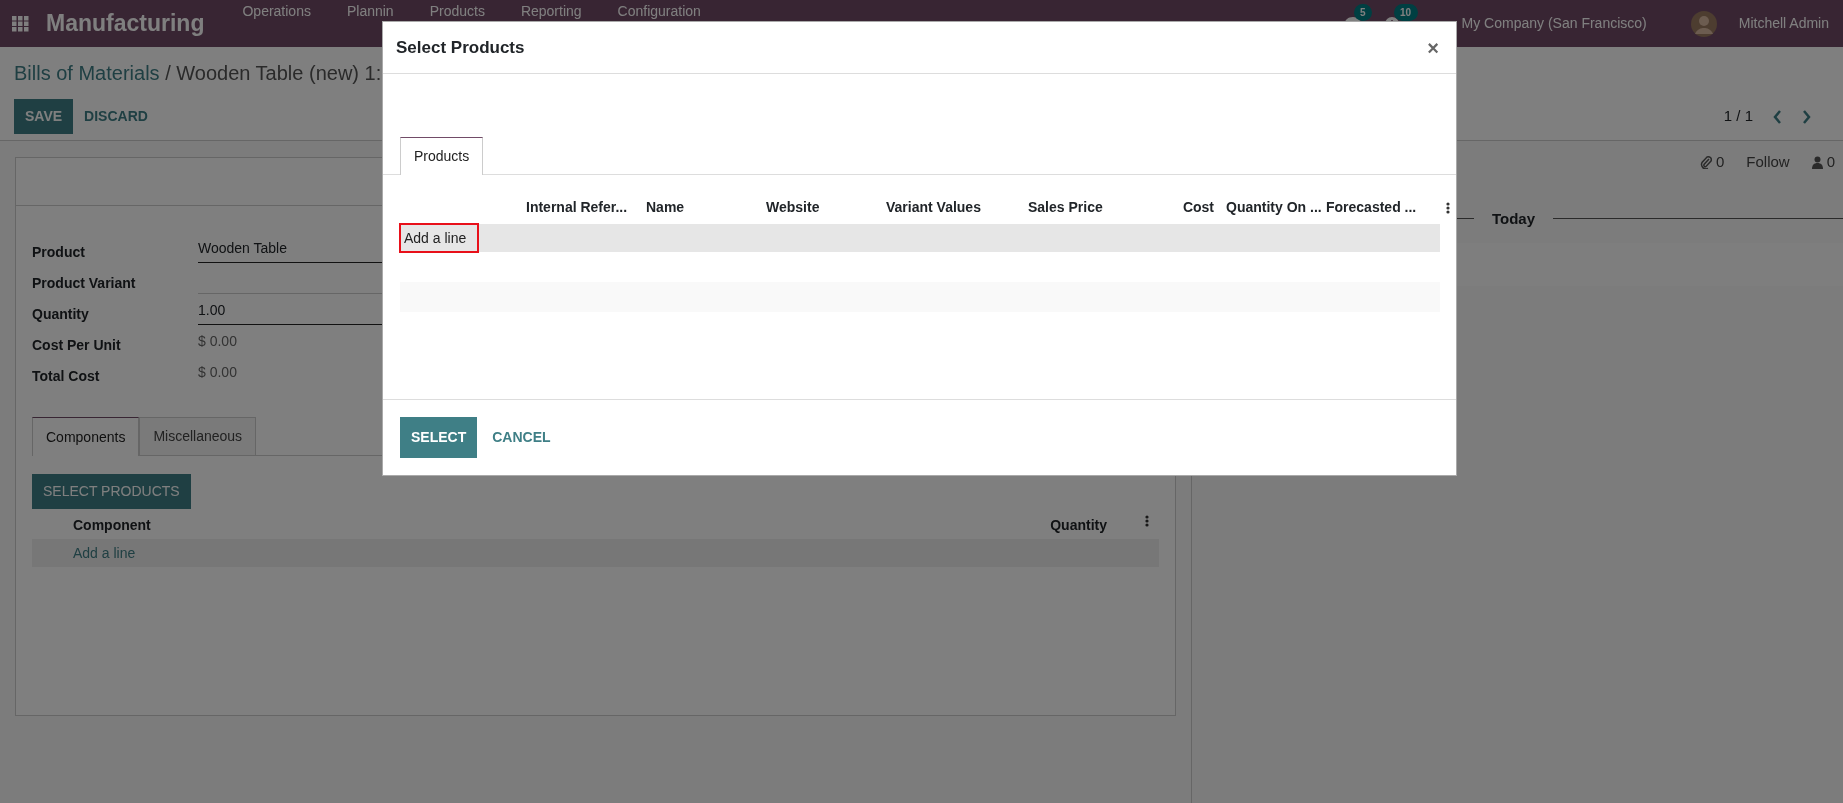  What do you see at coordinates (1363, 12) in the screenshot?
I see `notification-badge: 5` at bounding box center [1363, 12].